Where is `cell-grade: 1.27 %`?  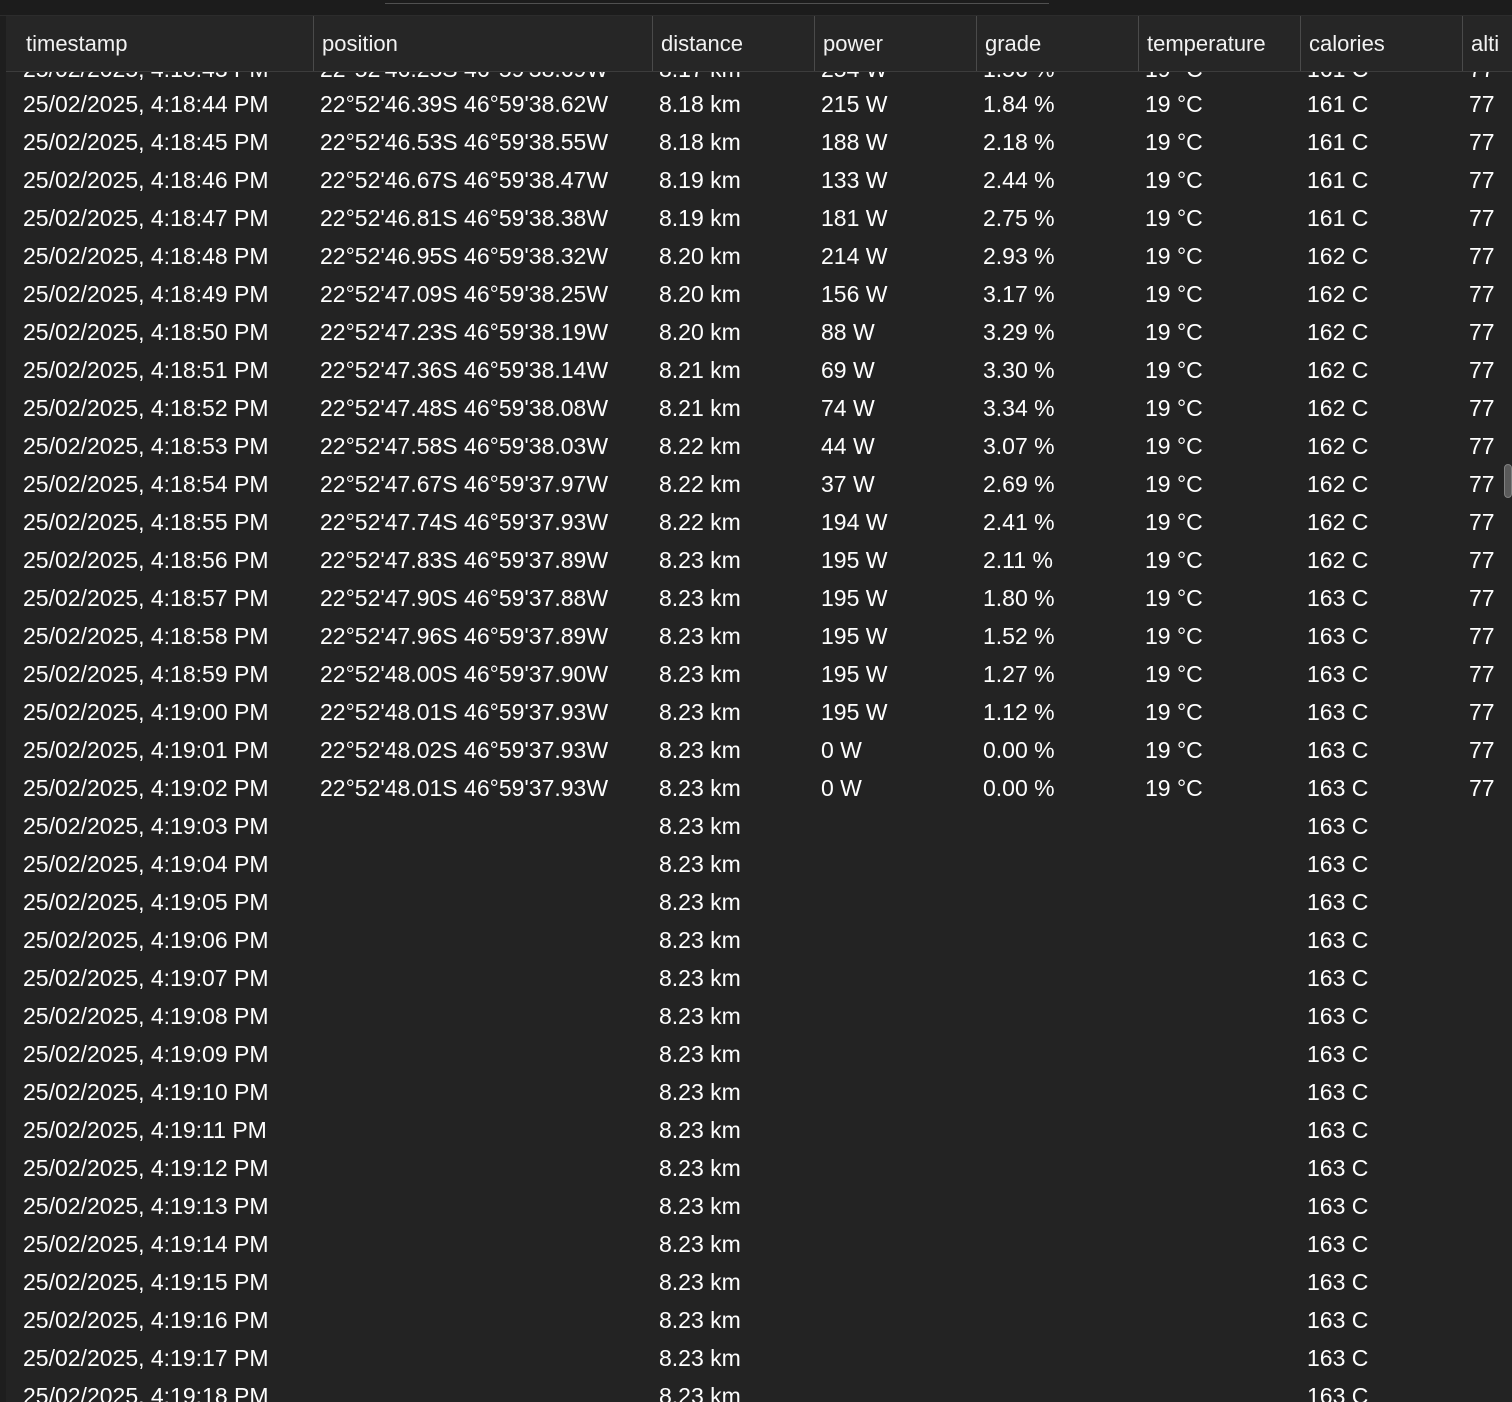 cell-grade: 1.27 % is located at coordinates (1019, 674).